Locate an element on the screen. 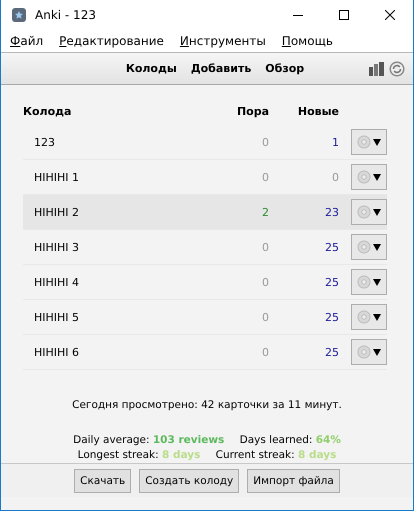  maximize-icon is located at coordinates (344, 15).